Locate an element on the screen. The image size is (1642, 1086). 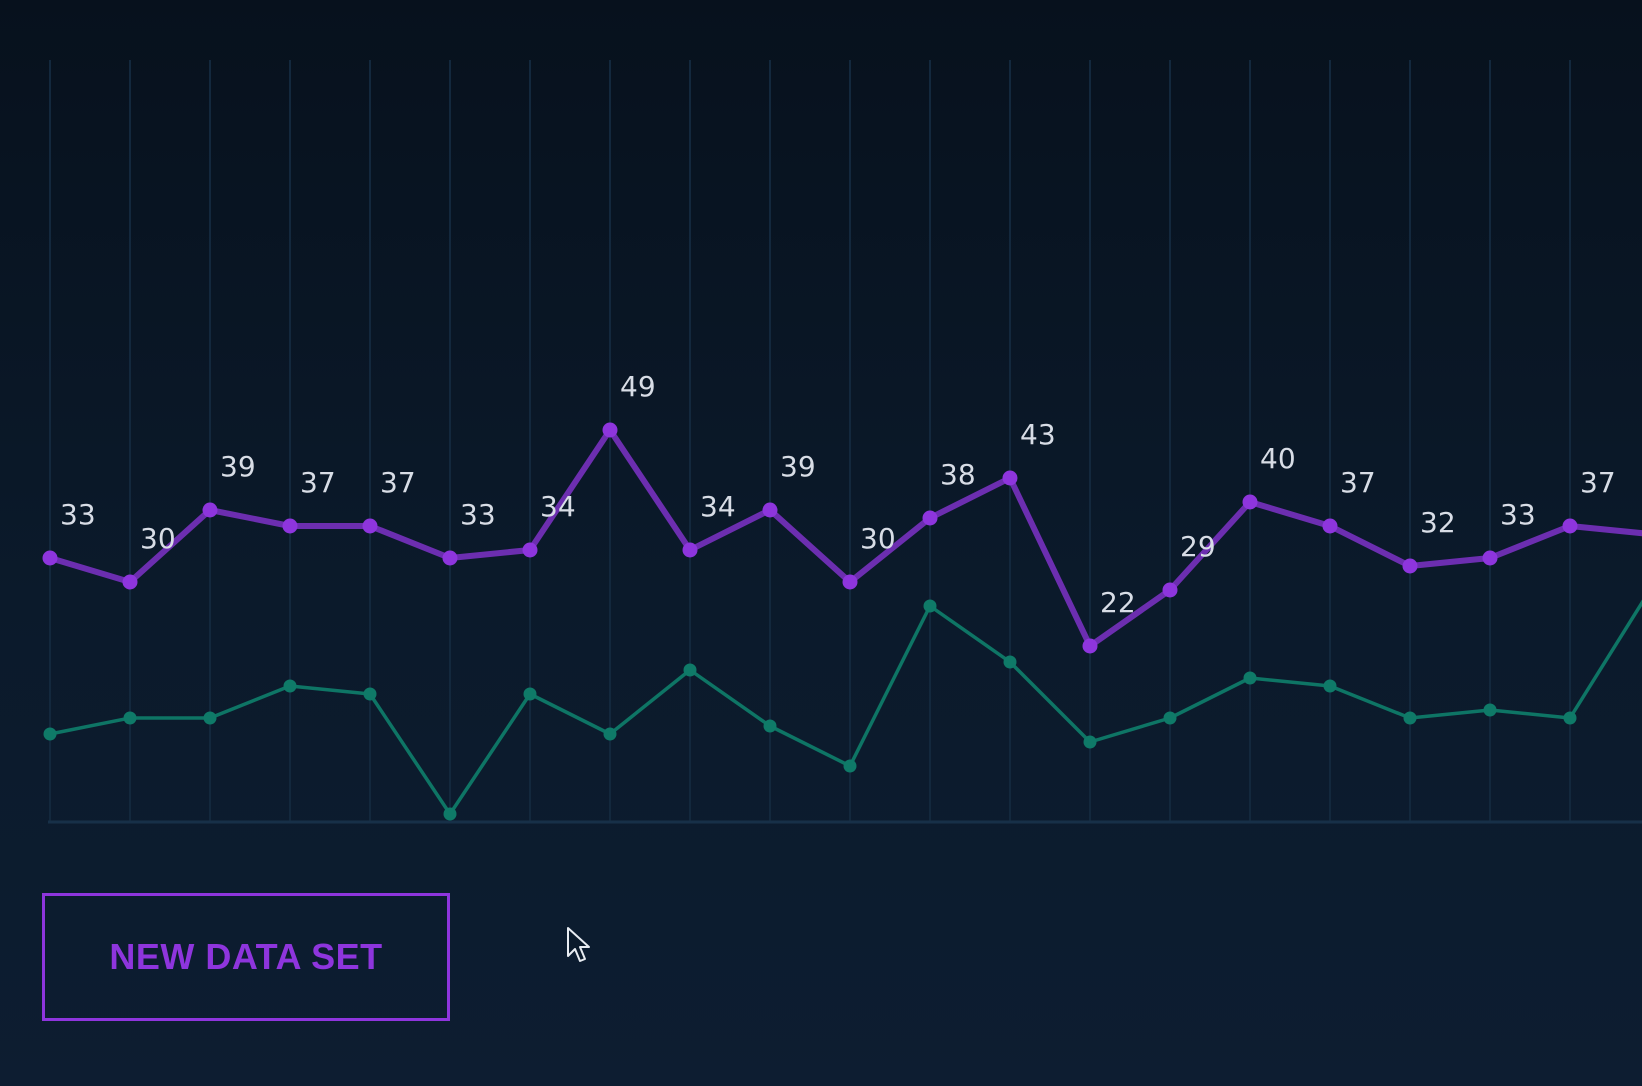
data-label: 29 is located at coordinates (1198, 546).